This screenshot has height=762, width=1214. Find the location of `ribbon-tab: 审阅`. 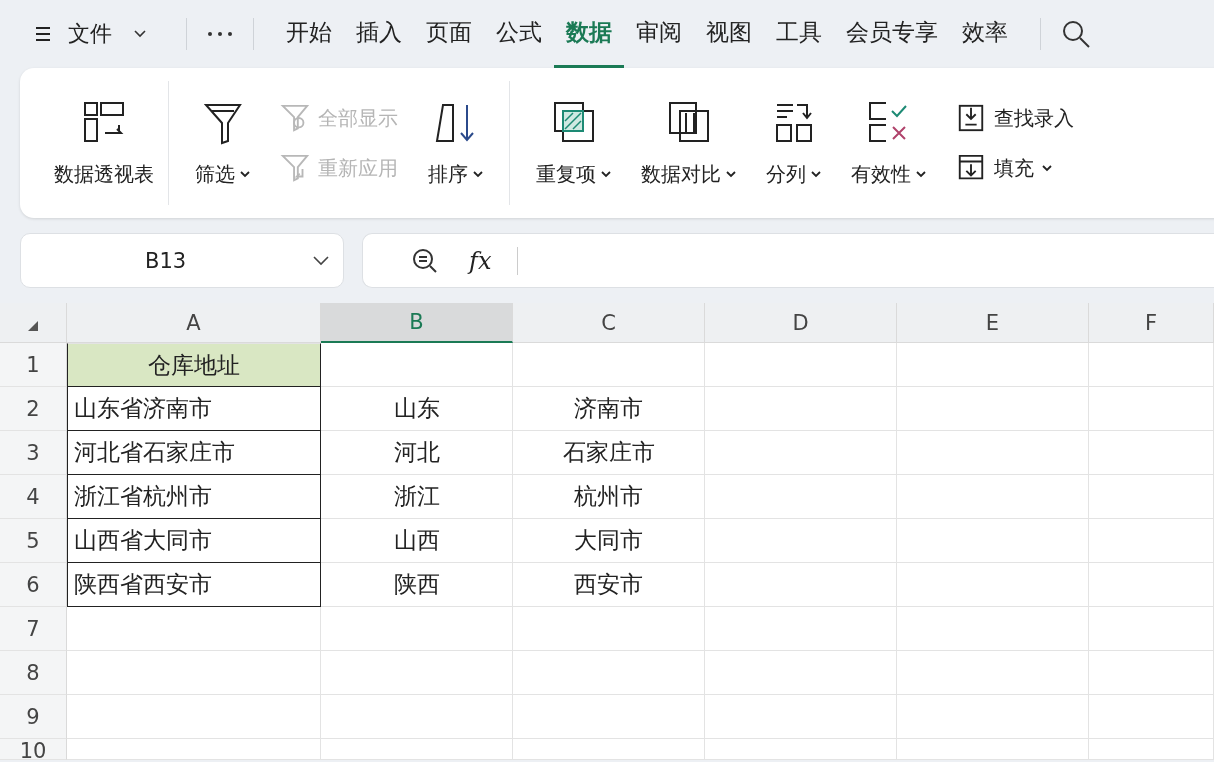

ribbon-tab: 审阅 is located at coordinates (659, 34).